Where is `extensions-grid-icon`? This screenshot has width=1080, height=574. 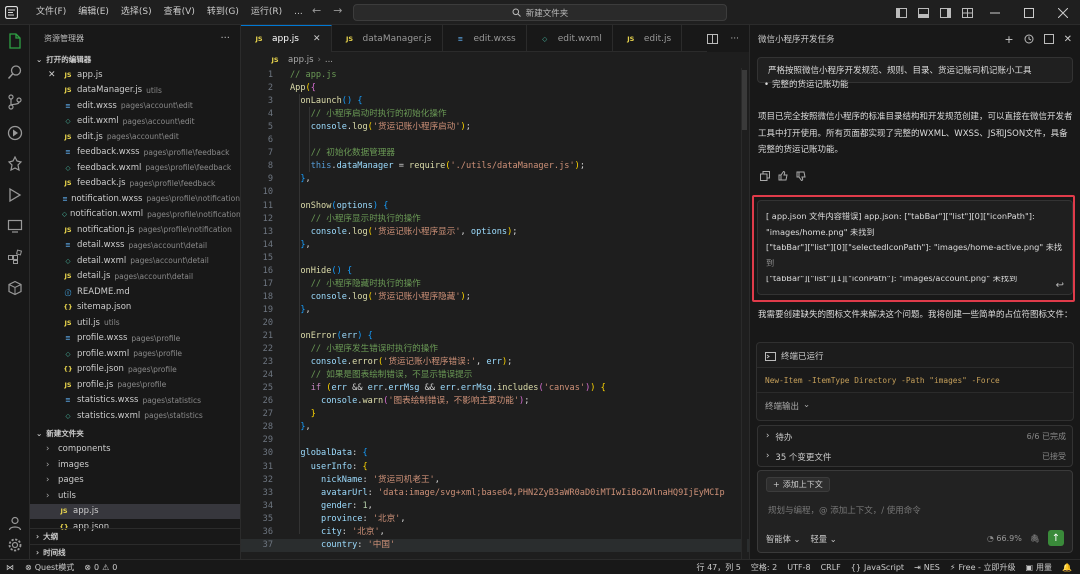
extensions-grid-icon is located at coordinates (15, 257).